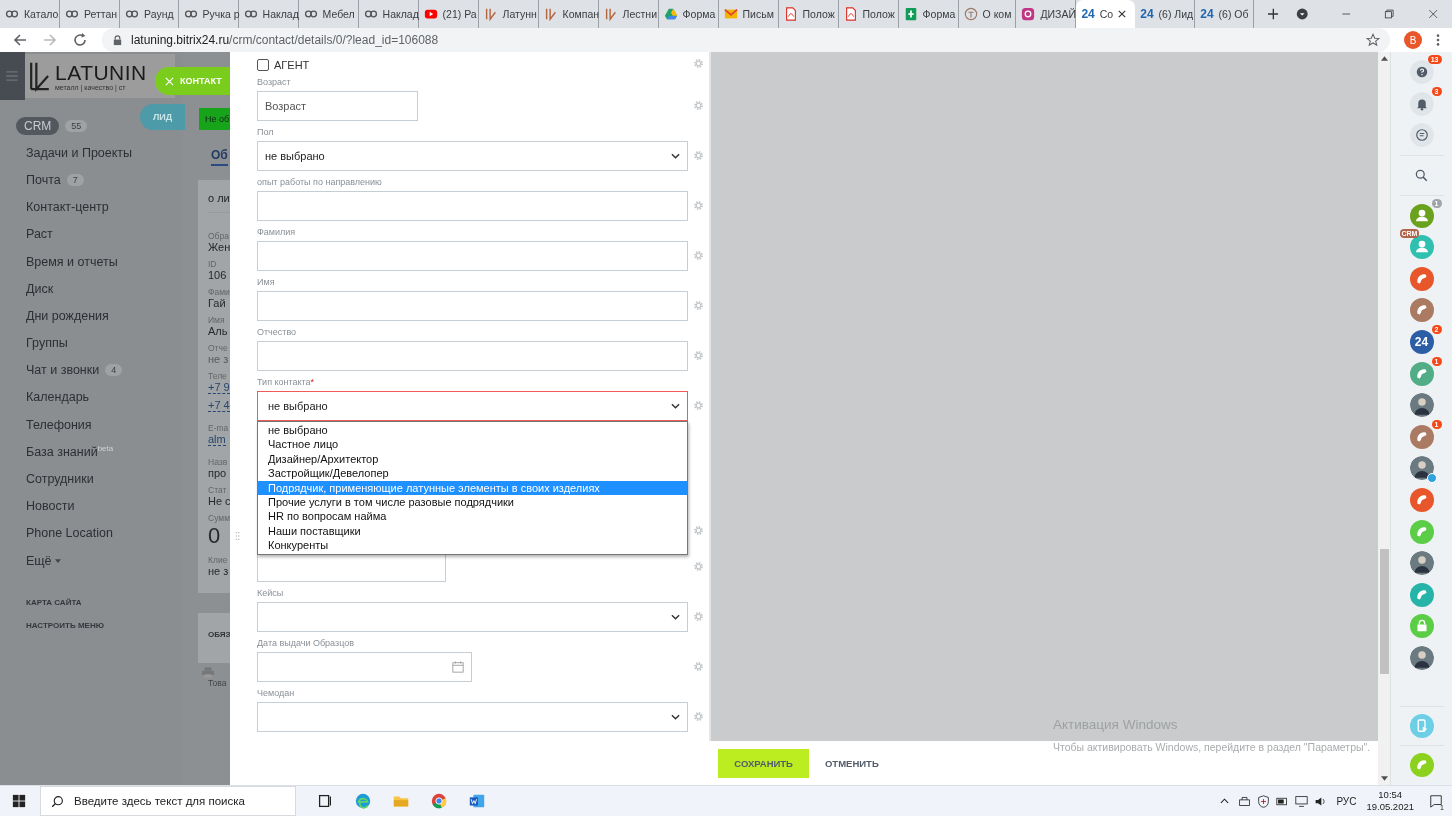 This screenshot has height=816, width=1452. Describe the element at coordinates (67, 261) in the screenshot. I see `sidebar-item: Время и отчеты` at that location.